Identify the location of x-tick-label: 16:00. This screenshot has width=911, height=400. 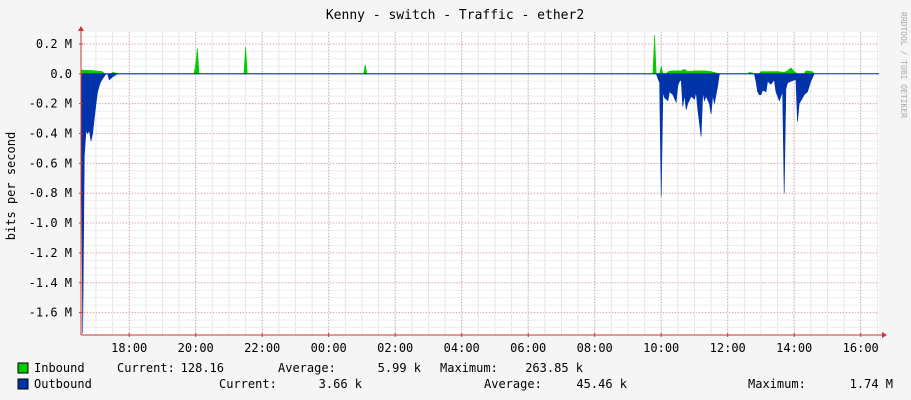
(861, 348).